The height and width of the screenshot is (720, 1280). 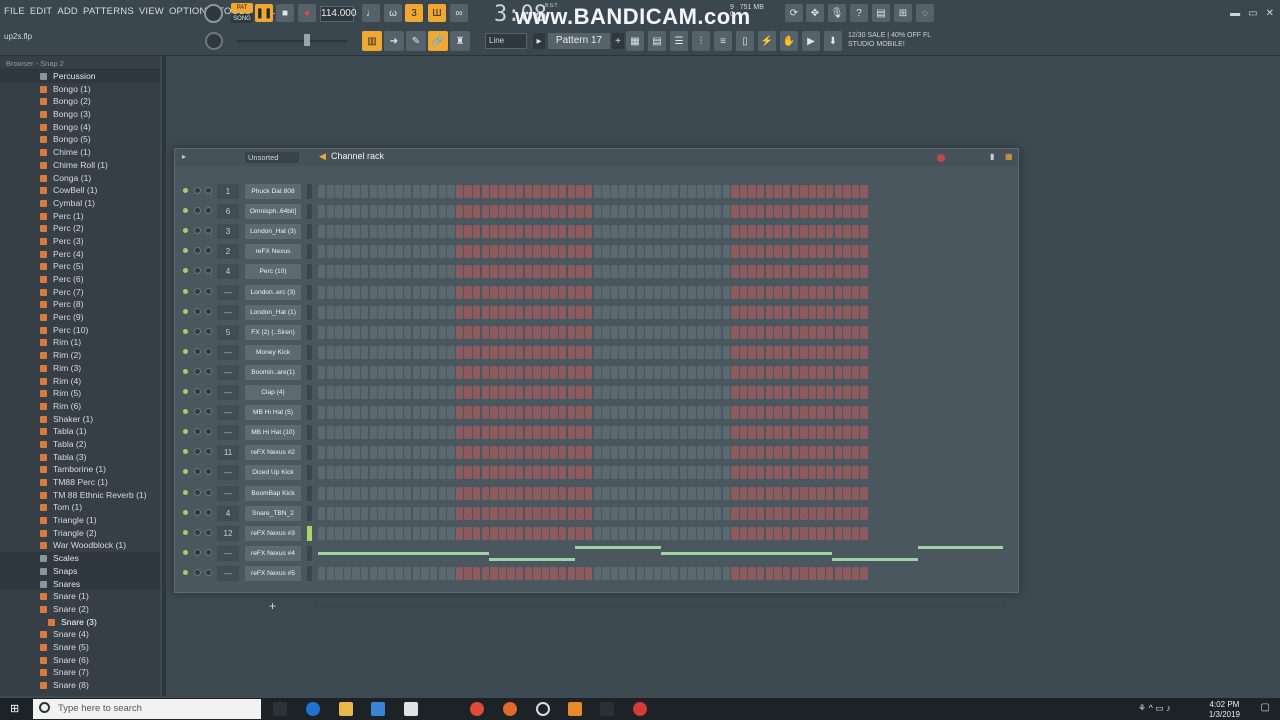 I want to click on stop-button: ■, so click(x=285, y=13).